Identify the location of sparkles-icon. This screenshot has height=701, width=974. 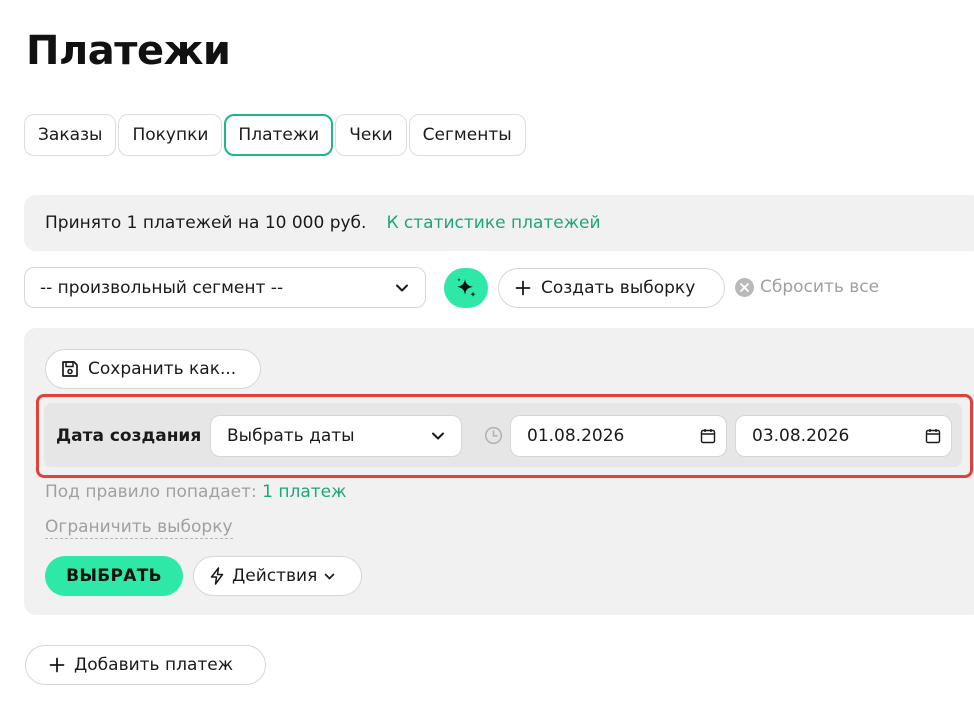
(466, 287).